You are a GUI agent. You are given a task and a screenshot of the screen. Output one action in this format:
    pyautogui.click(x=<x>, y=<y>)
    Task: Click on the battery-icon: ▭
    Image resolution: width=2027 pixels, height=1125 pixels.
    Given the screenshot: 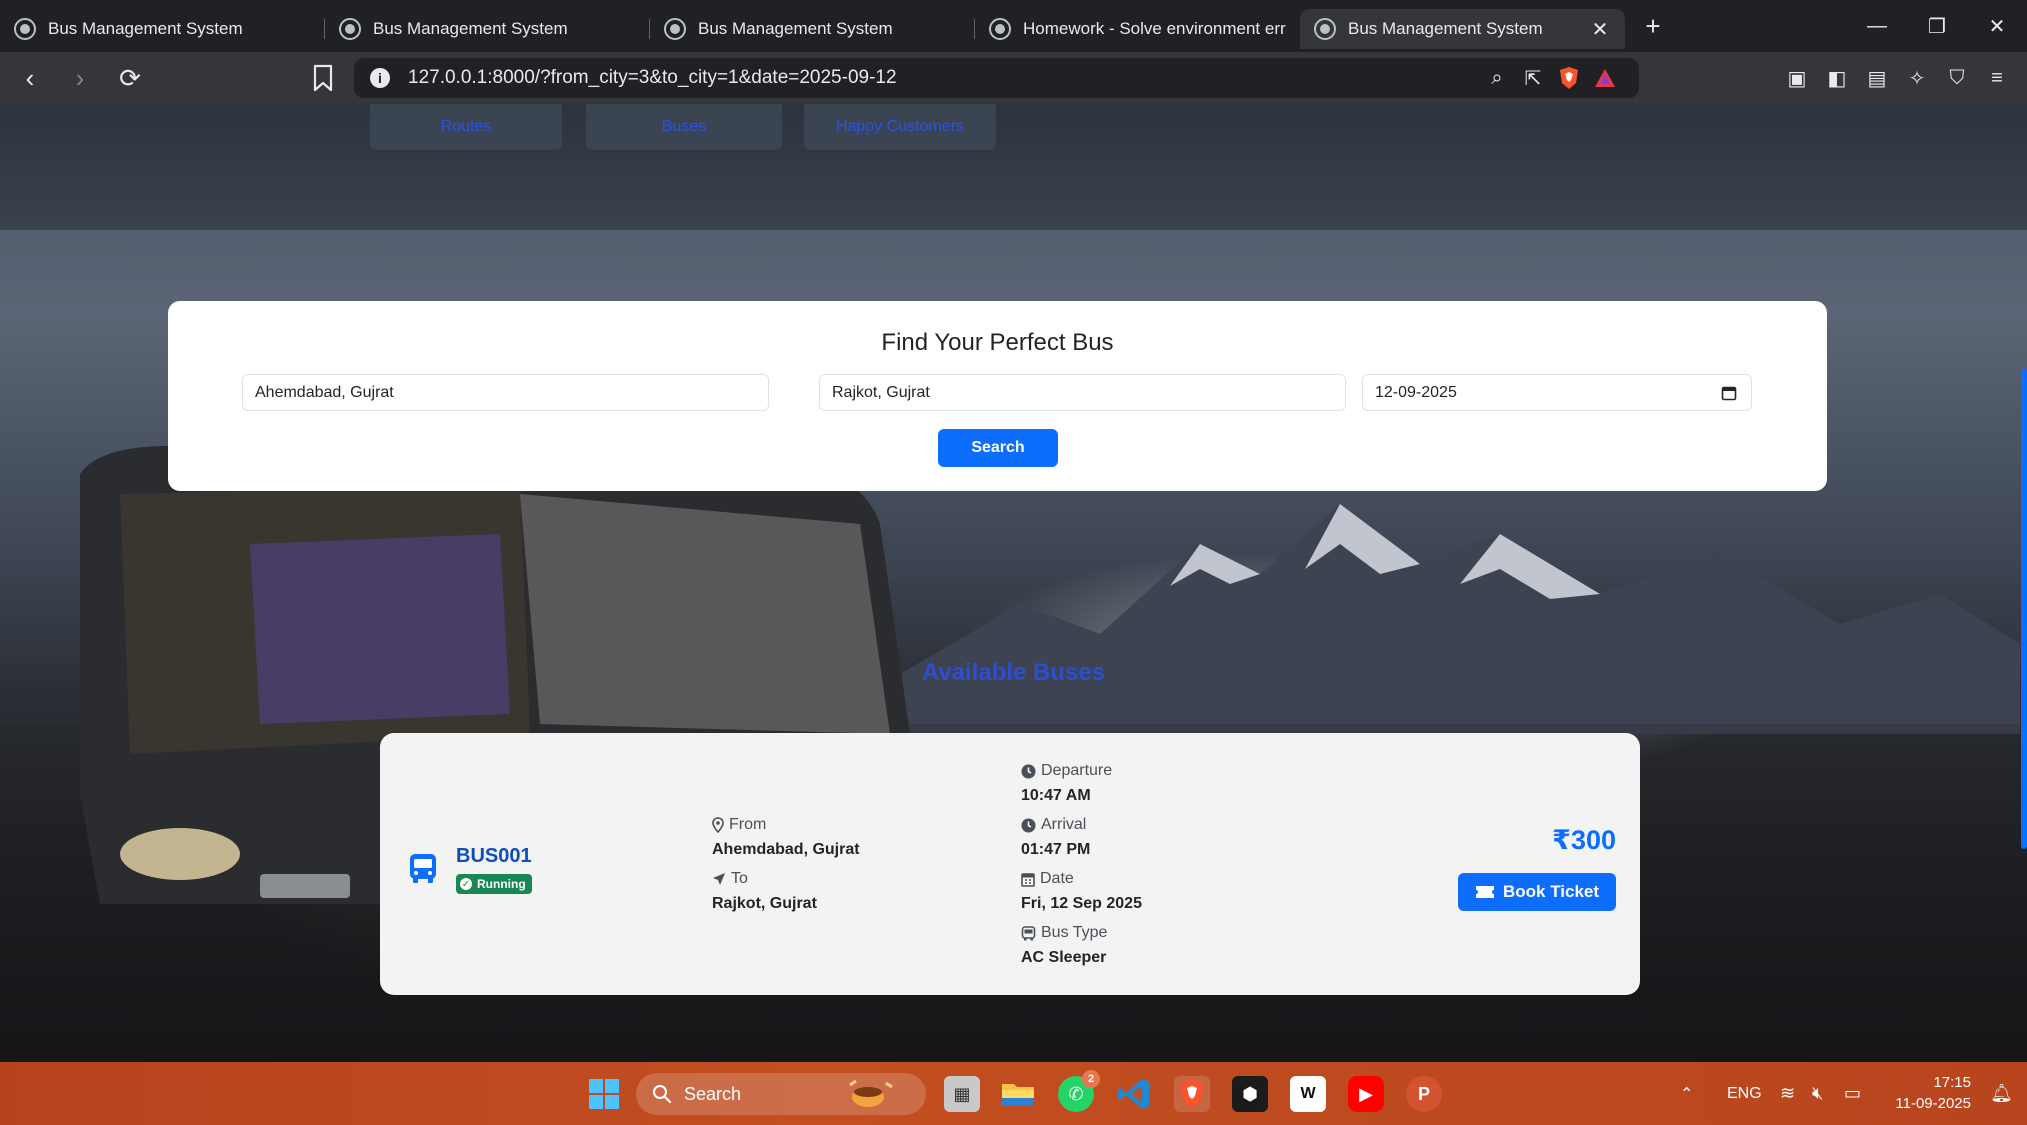 What is the action you would take?
    pyautogui.click(x=1852, y=1093)
    